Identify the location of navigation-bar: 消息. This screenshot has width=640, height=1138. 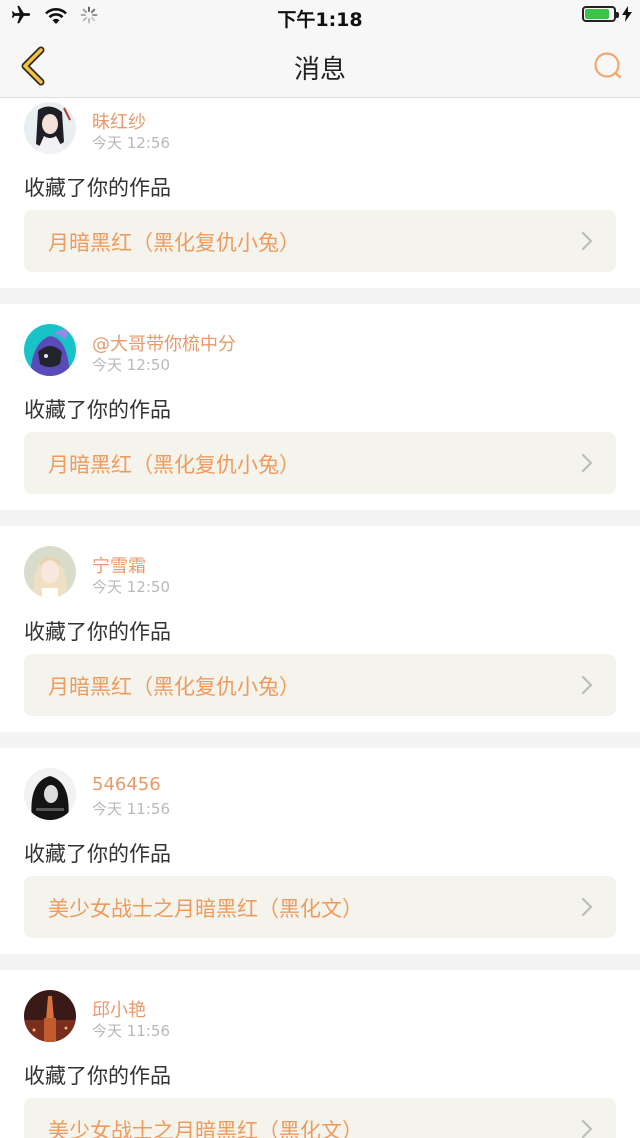
(320, 65).